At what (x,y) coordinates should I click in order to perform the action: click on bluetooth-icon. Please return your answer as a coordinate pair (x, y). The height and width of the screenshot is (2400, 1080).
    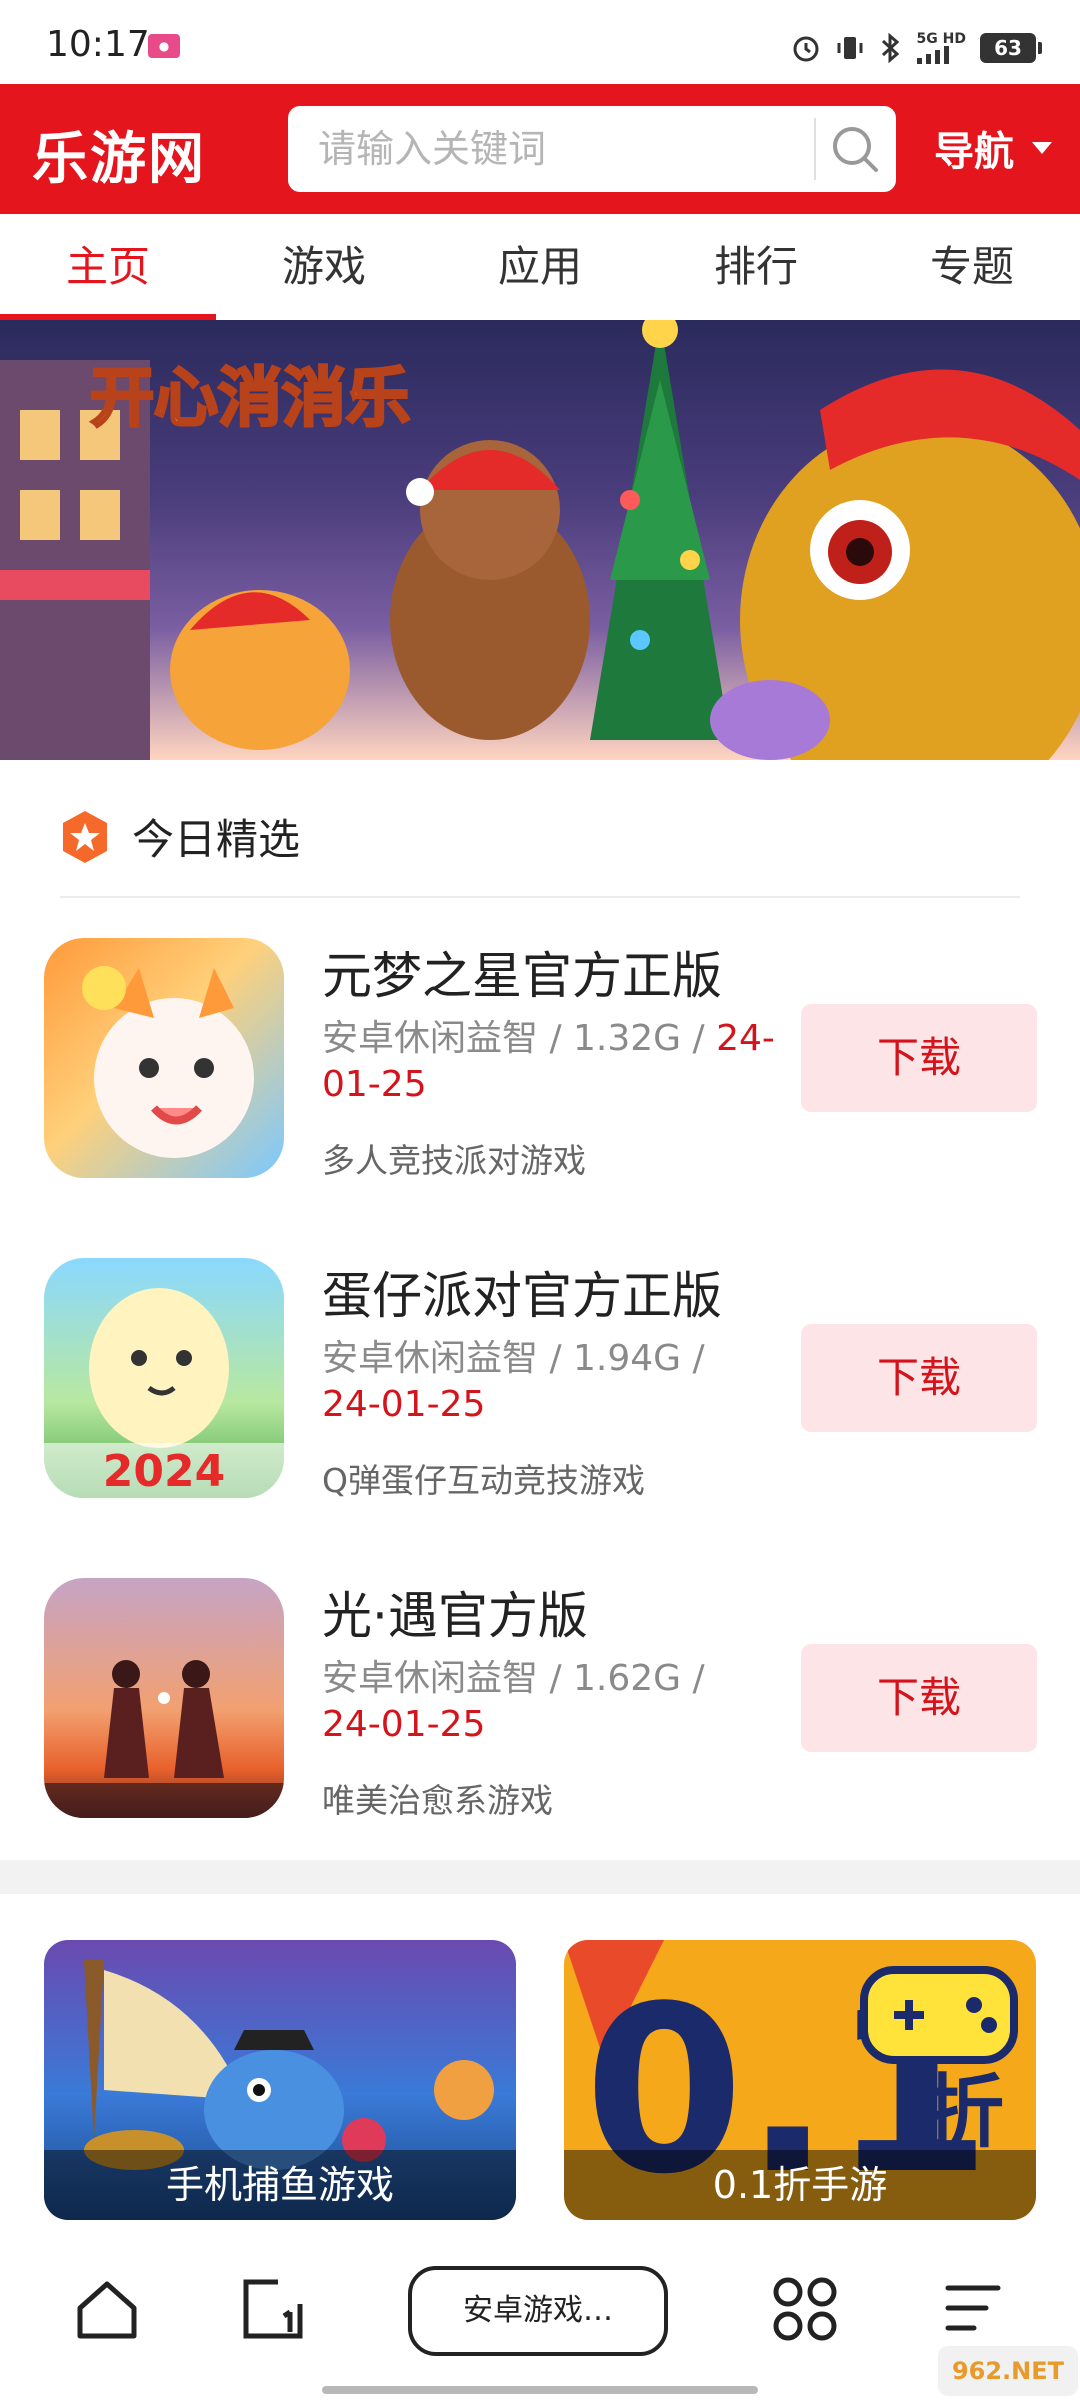
    Looking at the image, I should click on (890, 48).